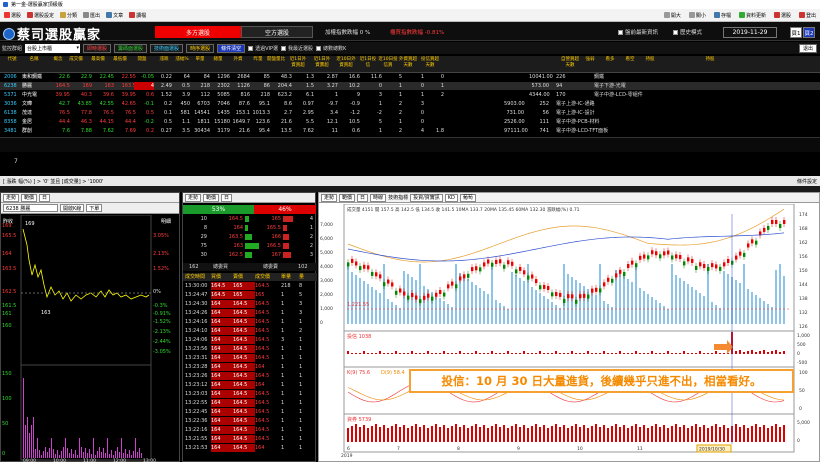 This screenshot has height=462, width=820. Describe the element at coordinates (40, 15) in the screenshot. I see `menu-item-settings: 選股設定` at that location.